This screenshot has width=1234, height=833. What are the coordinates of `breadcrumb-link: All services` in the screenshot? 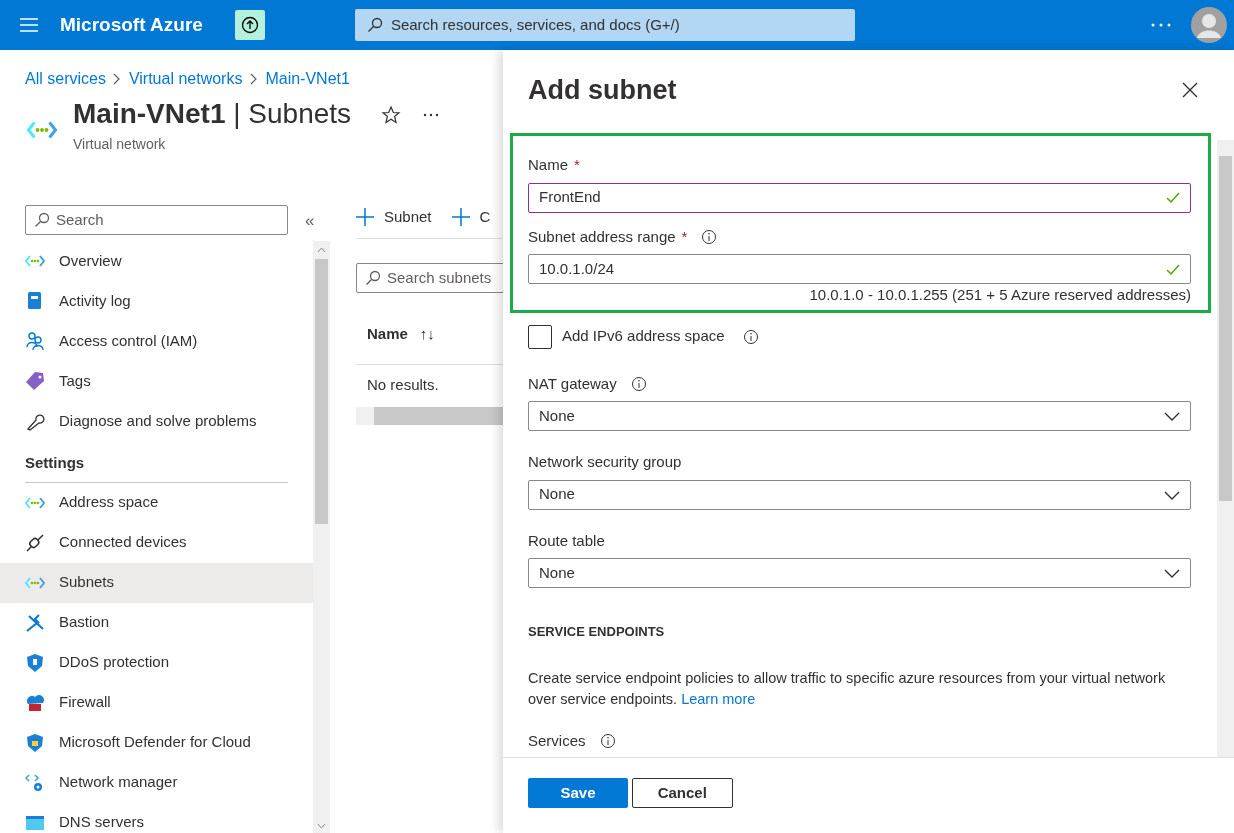 It's located at (65, 78).